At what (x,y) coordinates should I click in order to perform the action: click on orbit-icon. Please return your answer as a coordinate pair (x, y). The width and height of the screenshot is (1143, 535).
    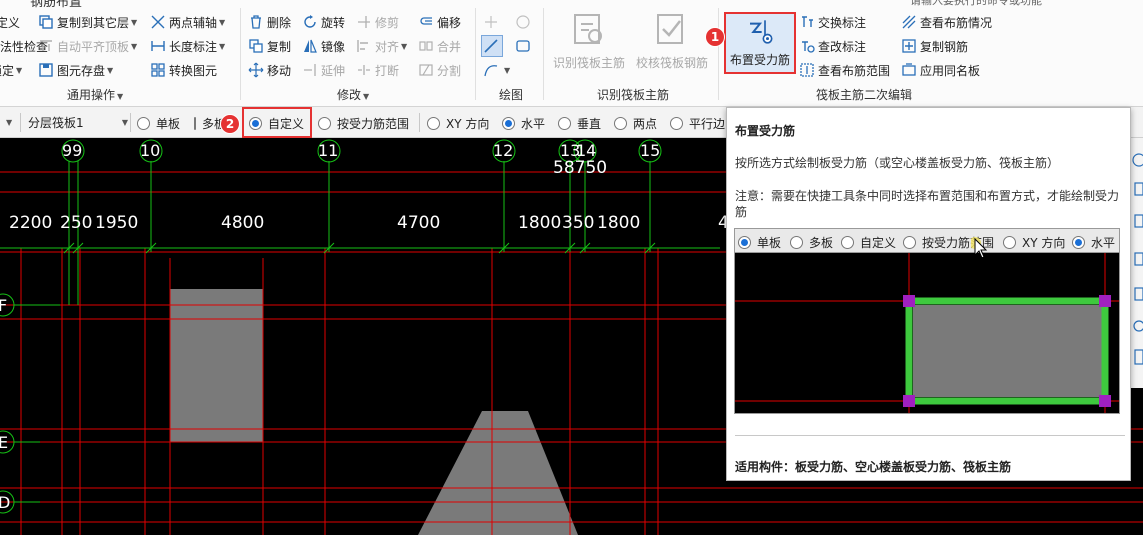
    Looking at the image, I should click on (1137, 160).